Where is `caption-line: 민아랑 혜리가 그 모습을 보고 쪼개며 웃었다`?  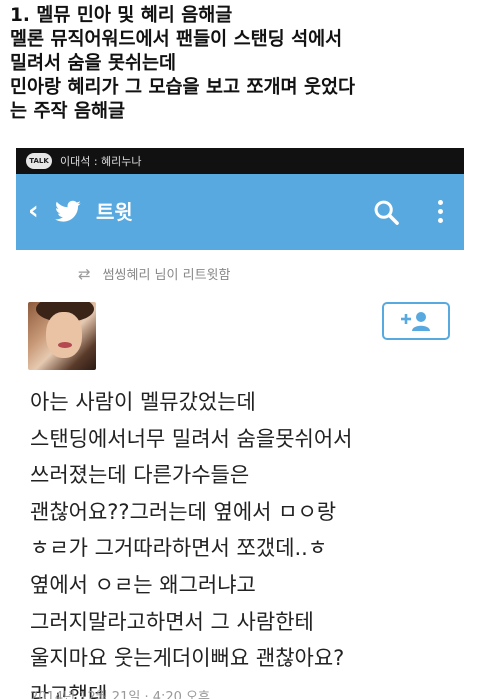 caption-line: 민아랑 혜리가 그 모습을 보고 쪼개며 웃었다 is located at coordinates (183, 87).